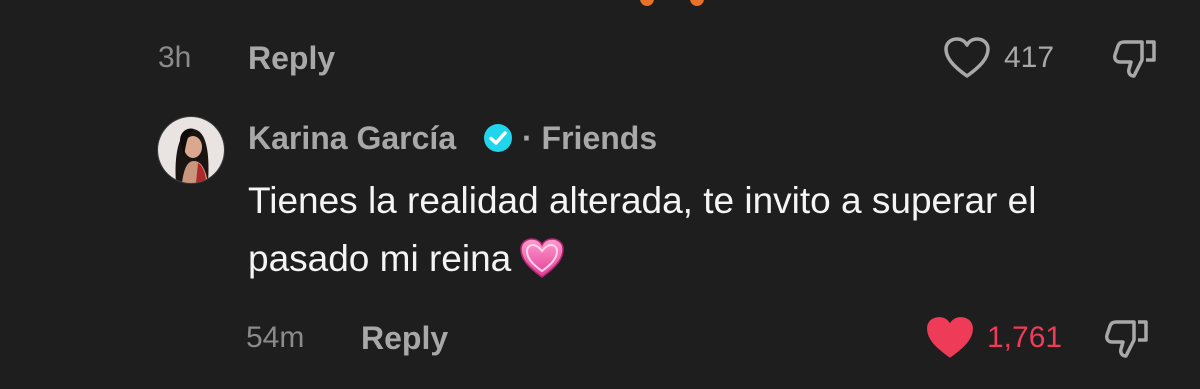 The height and width of the screenshot is (389, 1200). I want to click on avatar, so click(191, 150).